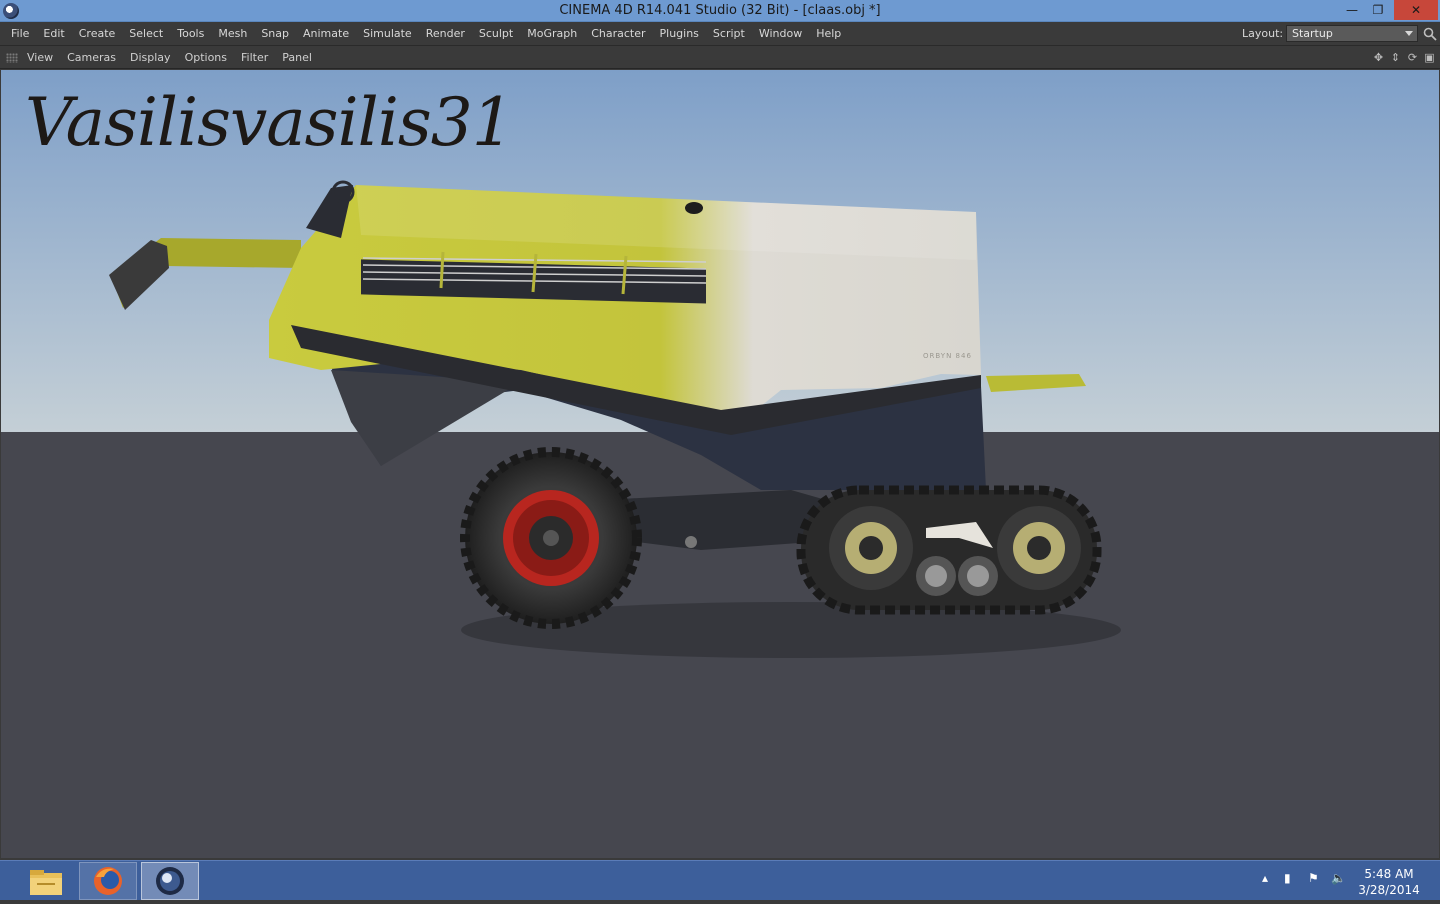 This screenshot has width=1440, height=904. I want to click on toggle-view-icon: ▣, so click(1429, 57).